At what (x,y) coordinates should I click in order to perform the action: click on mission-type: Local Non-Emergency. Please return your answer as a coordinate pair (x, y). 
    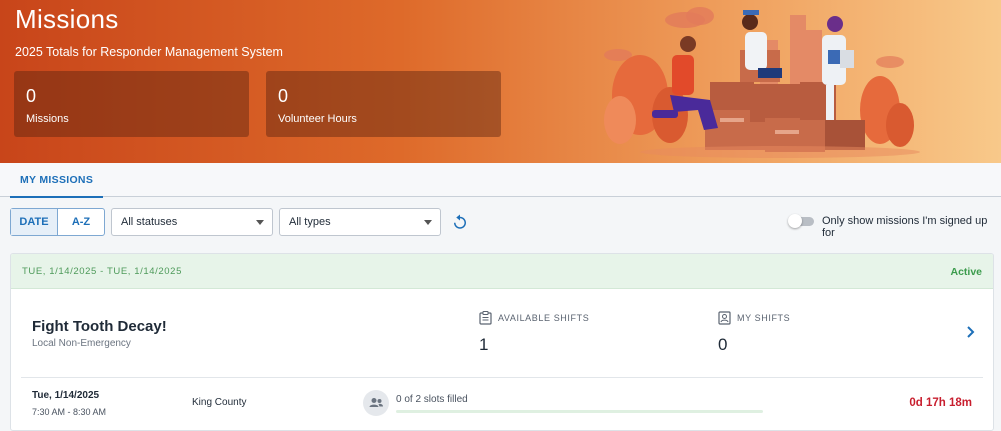
    Looking at the image, I should click on (81, 343).